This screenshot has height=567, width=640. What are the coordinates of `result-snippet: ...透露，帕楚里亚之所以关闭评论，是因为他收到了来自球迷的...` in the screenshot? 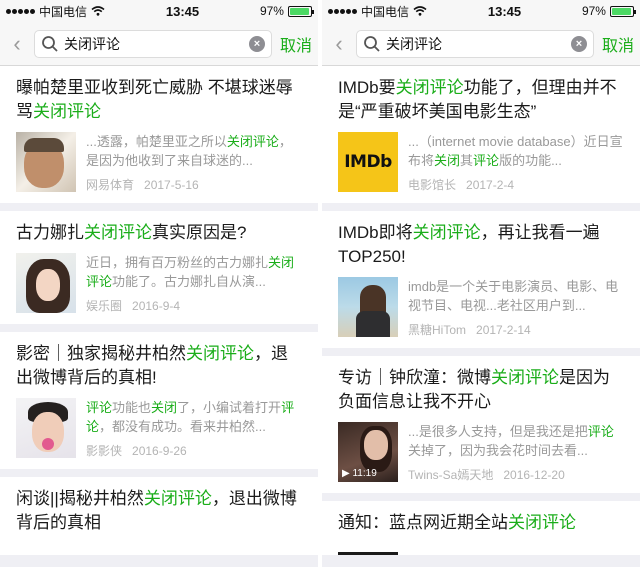 It's located at (189, 151).